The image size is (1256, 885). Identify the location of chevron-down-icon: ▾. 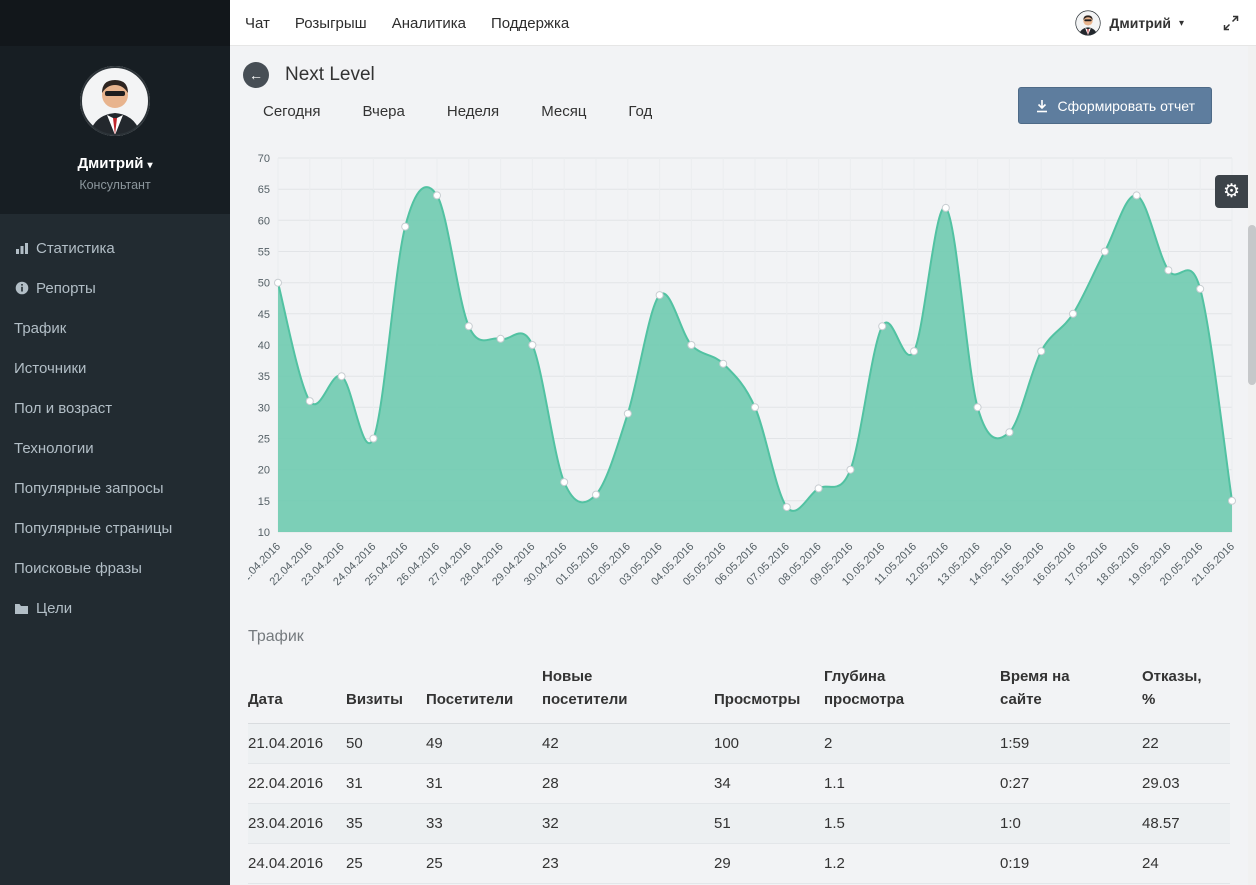
(150, 165).